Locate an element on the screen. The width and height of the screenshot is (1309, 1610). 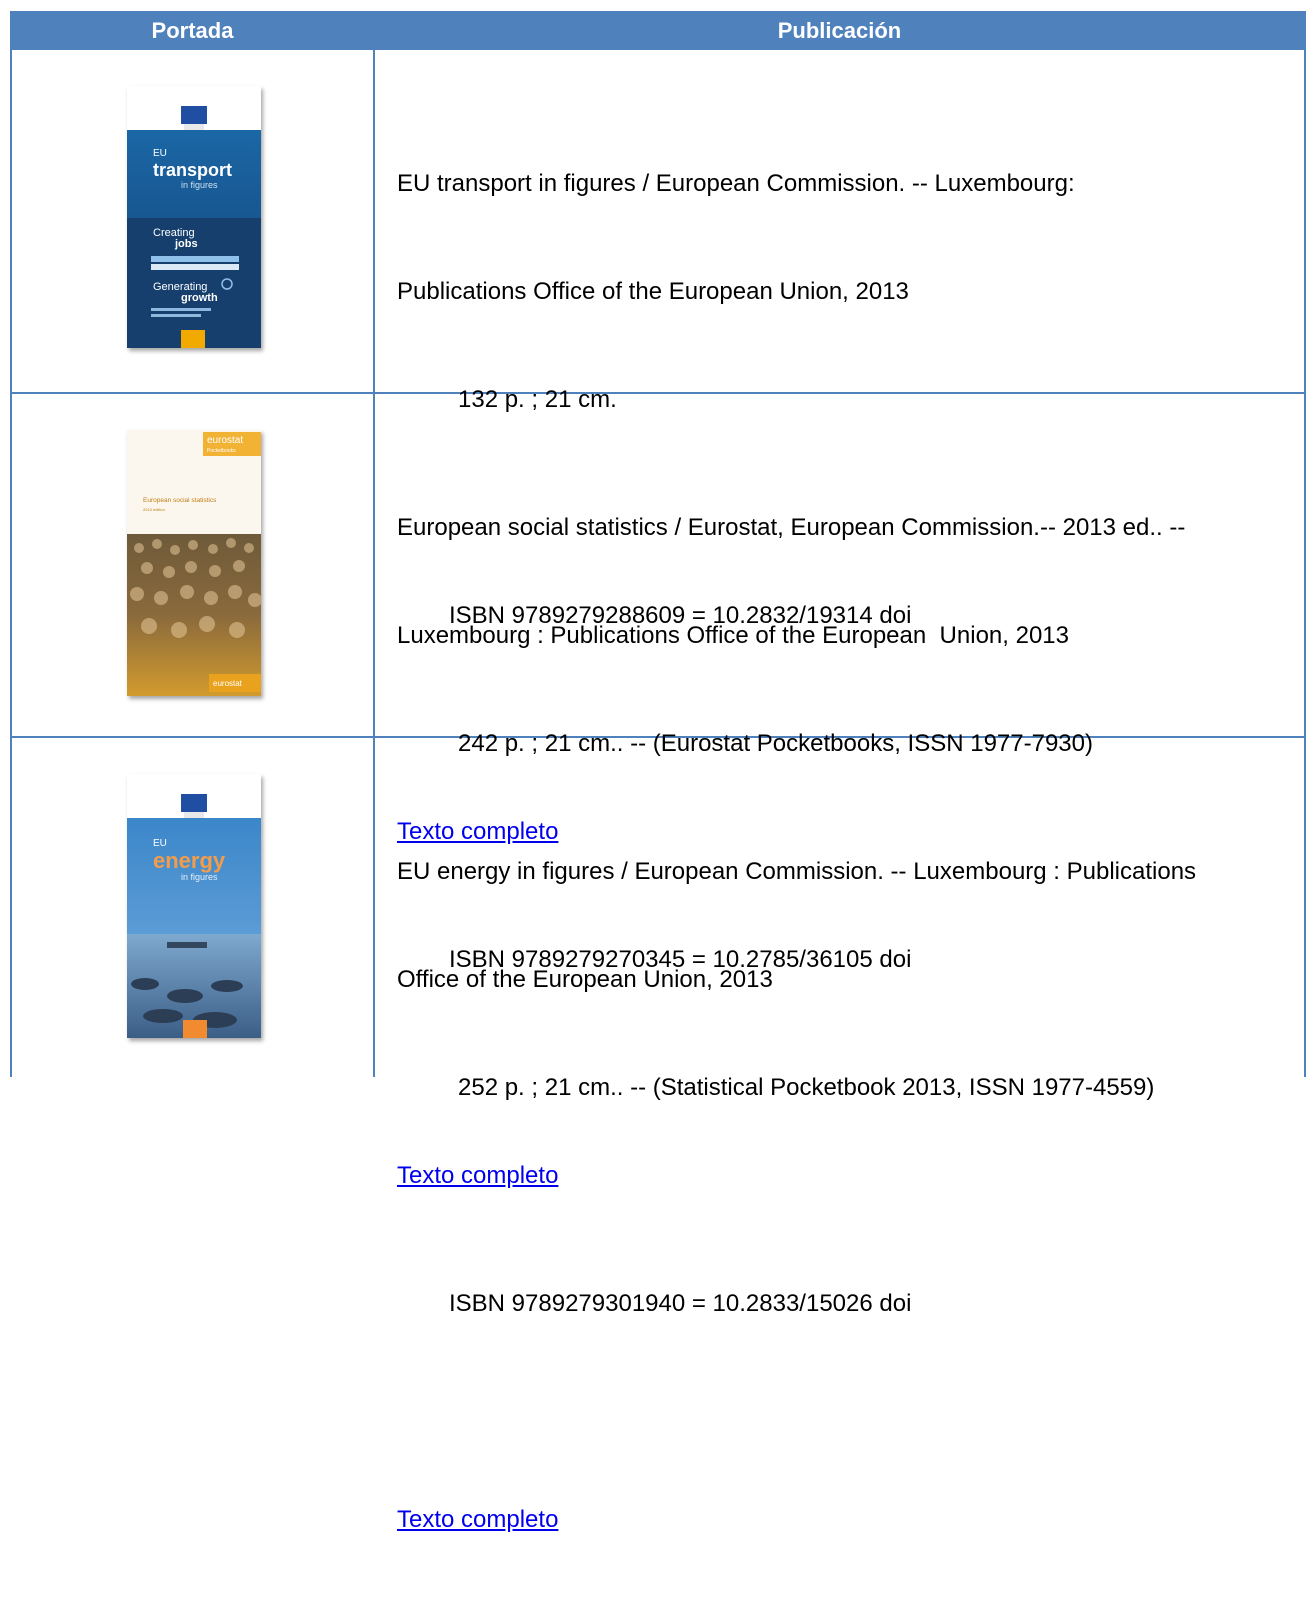
cover-brand: eurostat is located at coordinates (225, 440).